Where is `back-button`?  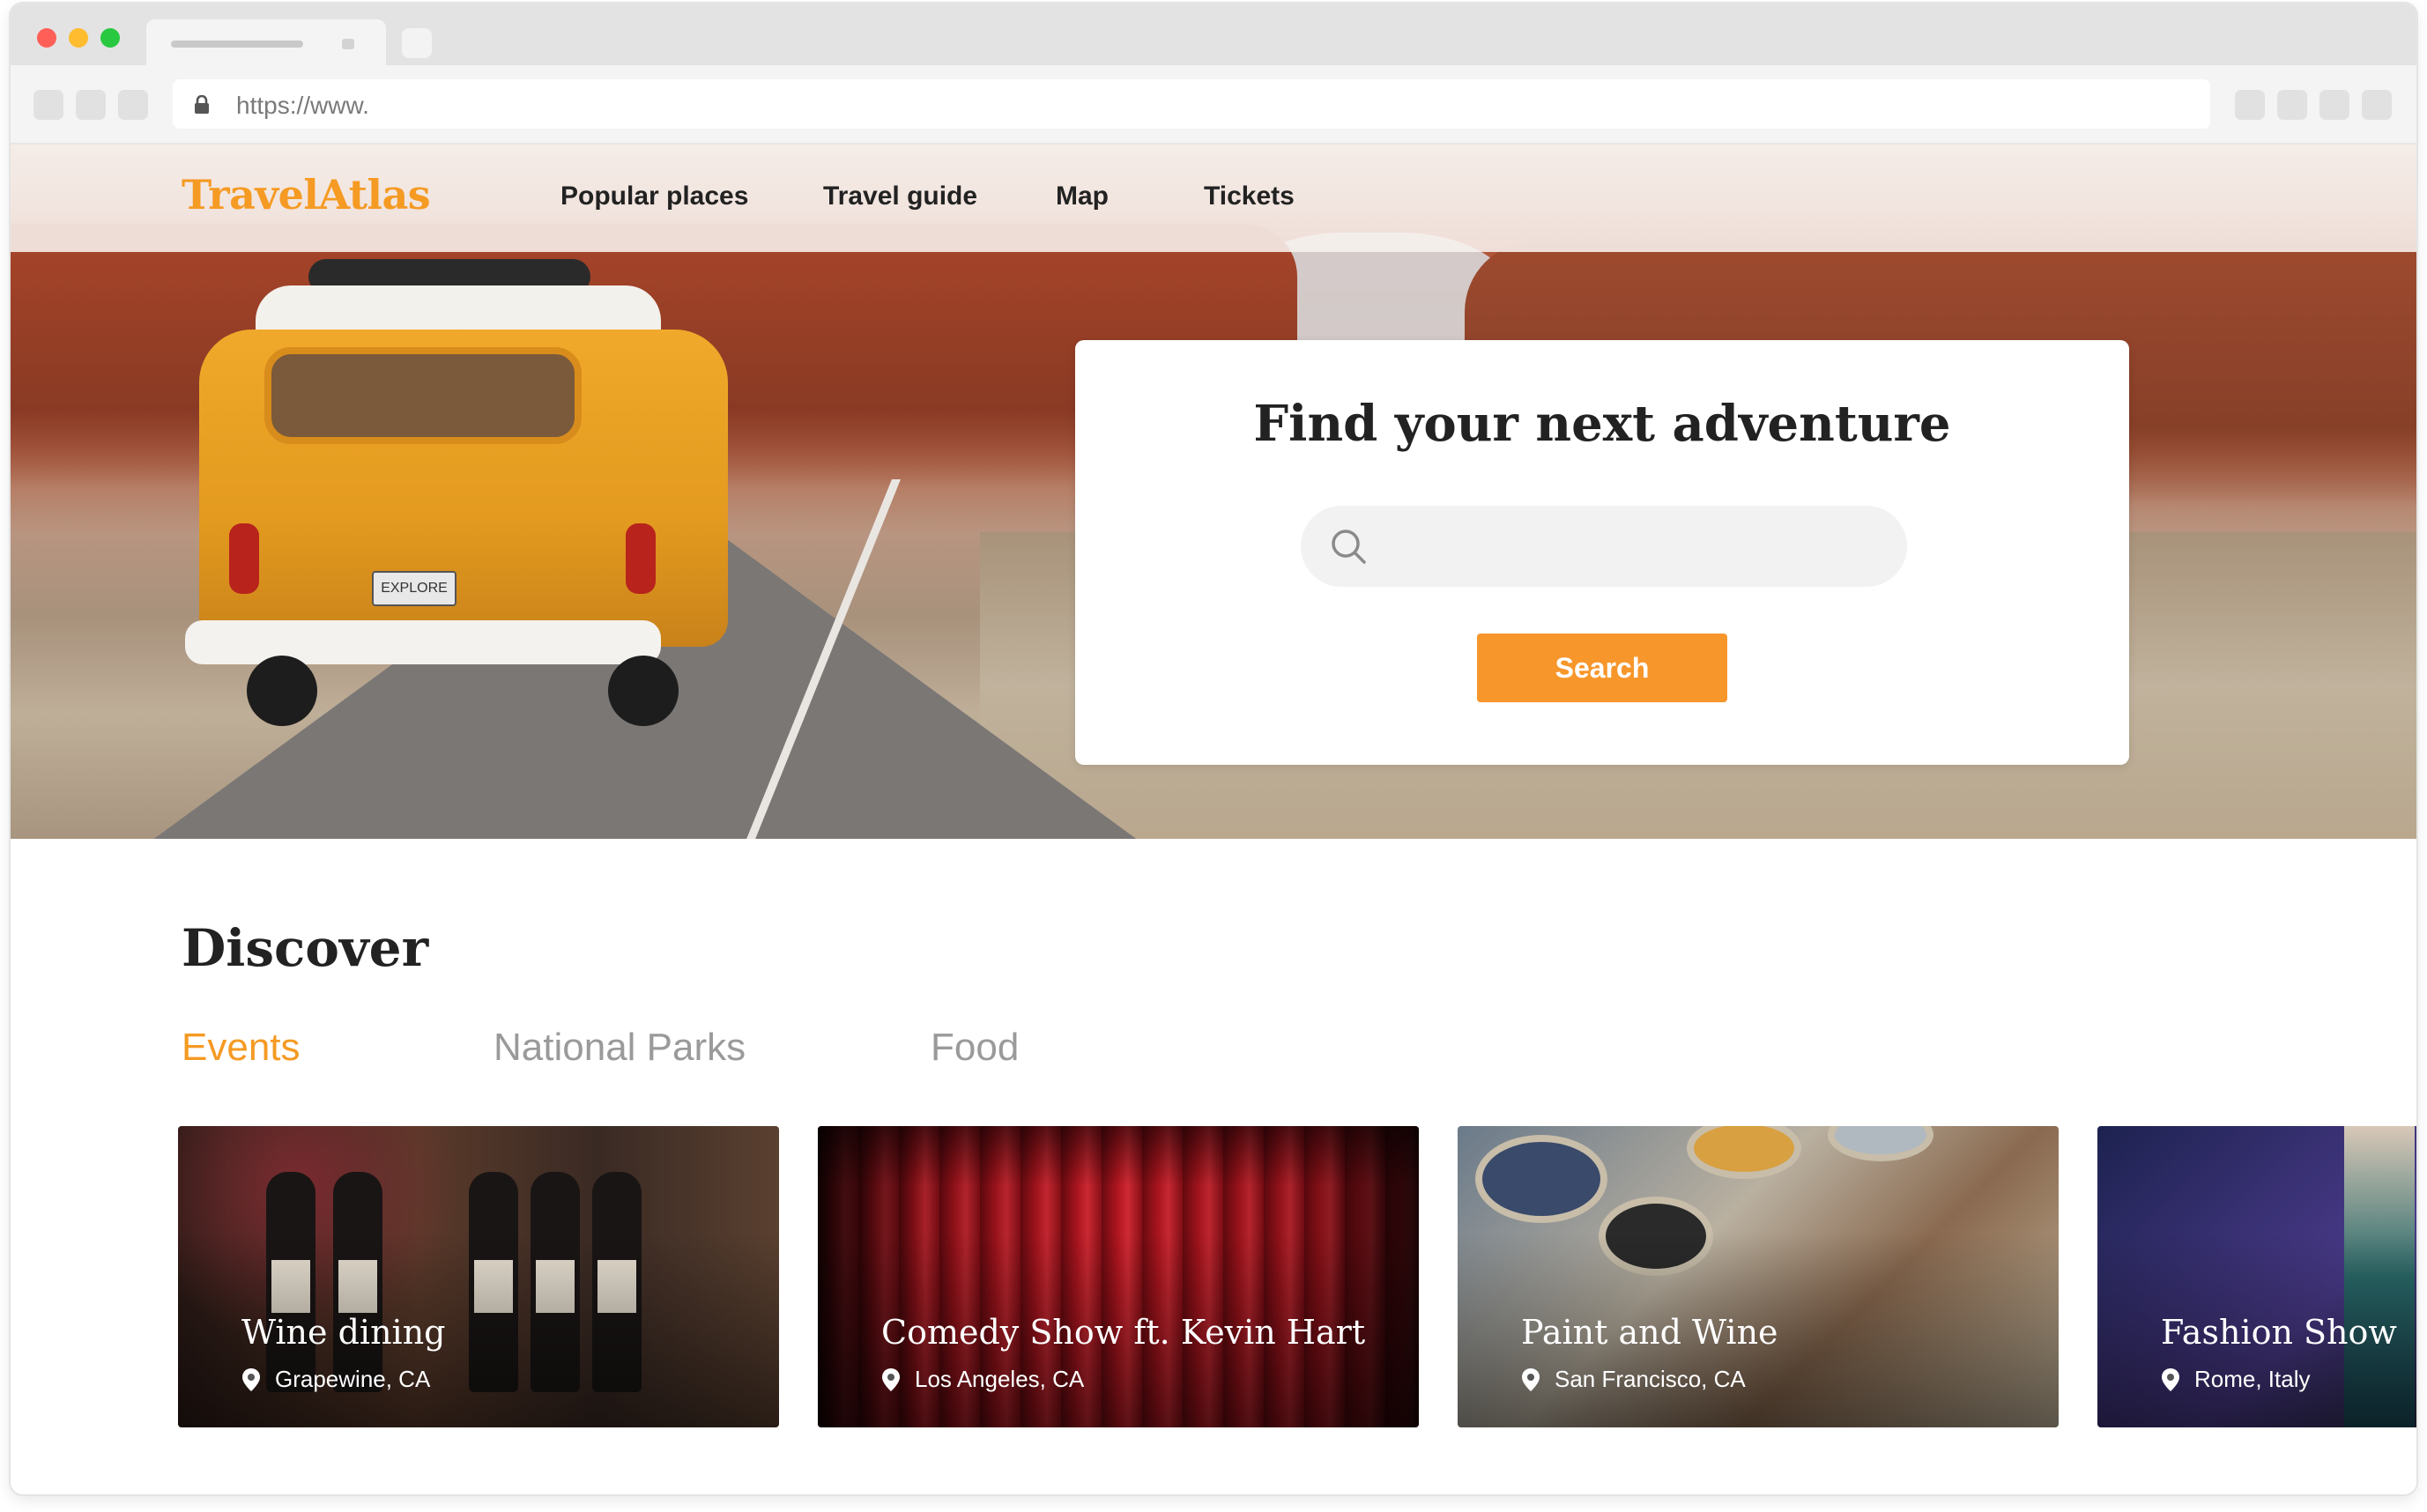 back-button is located at coordinates (48, 105).